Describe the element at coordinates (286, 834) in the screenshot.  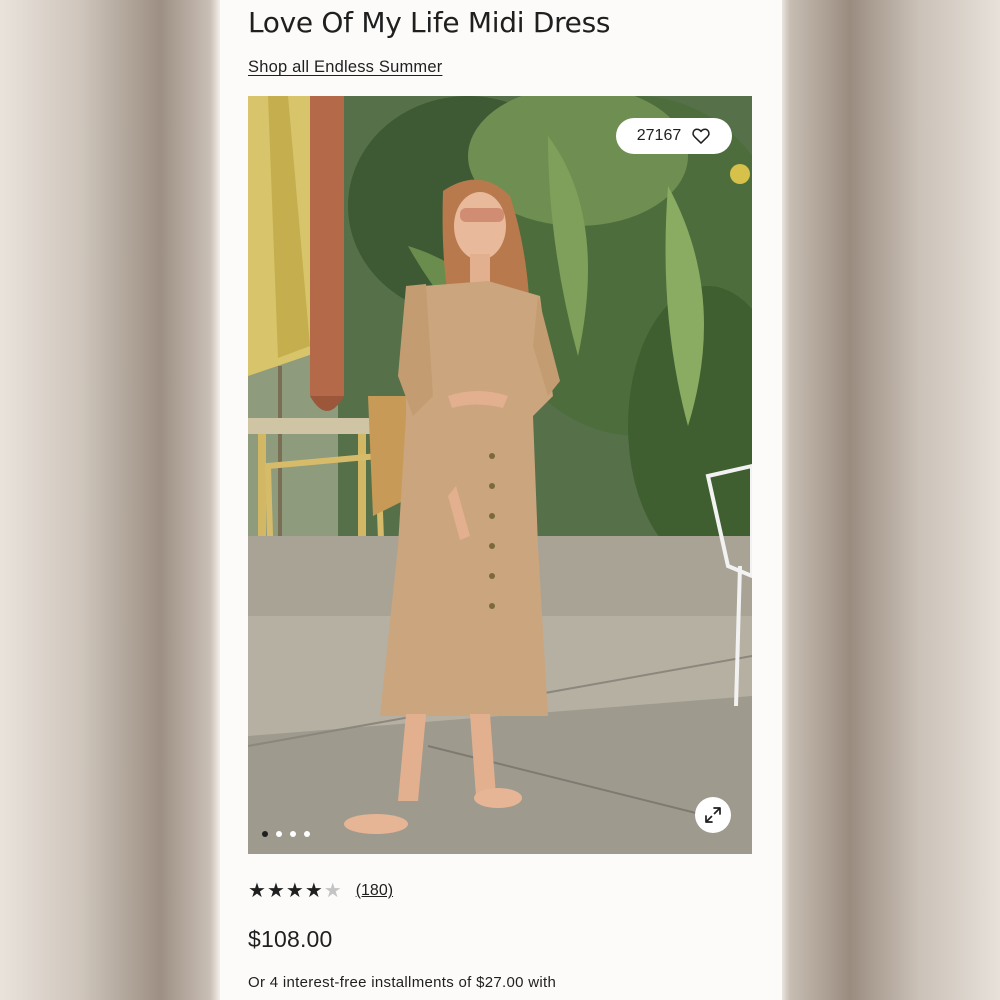
I see `gallery-pagination` at that location.